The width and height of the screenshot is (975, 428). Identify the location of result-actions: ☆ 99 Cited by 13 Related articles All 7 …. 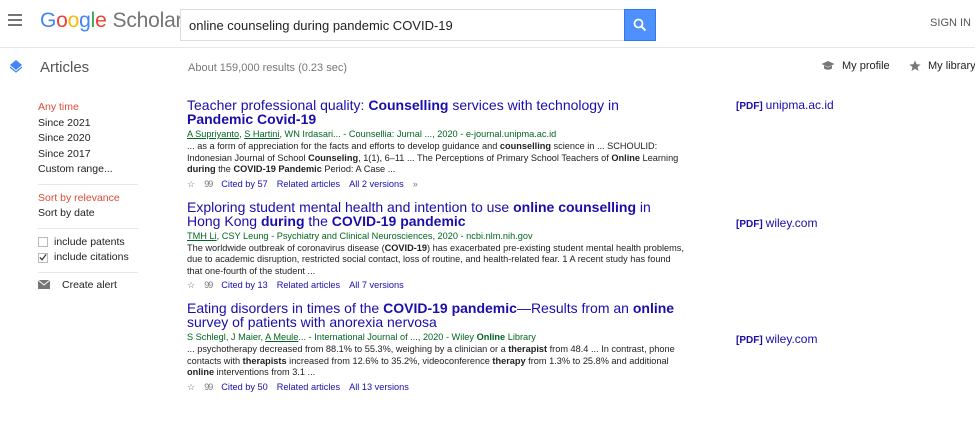
(437, 285).